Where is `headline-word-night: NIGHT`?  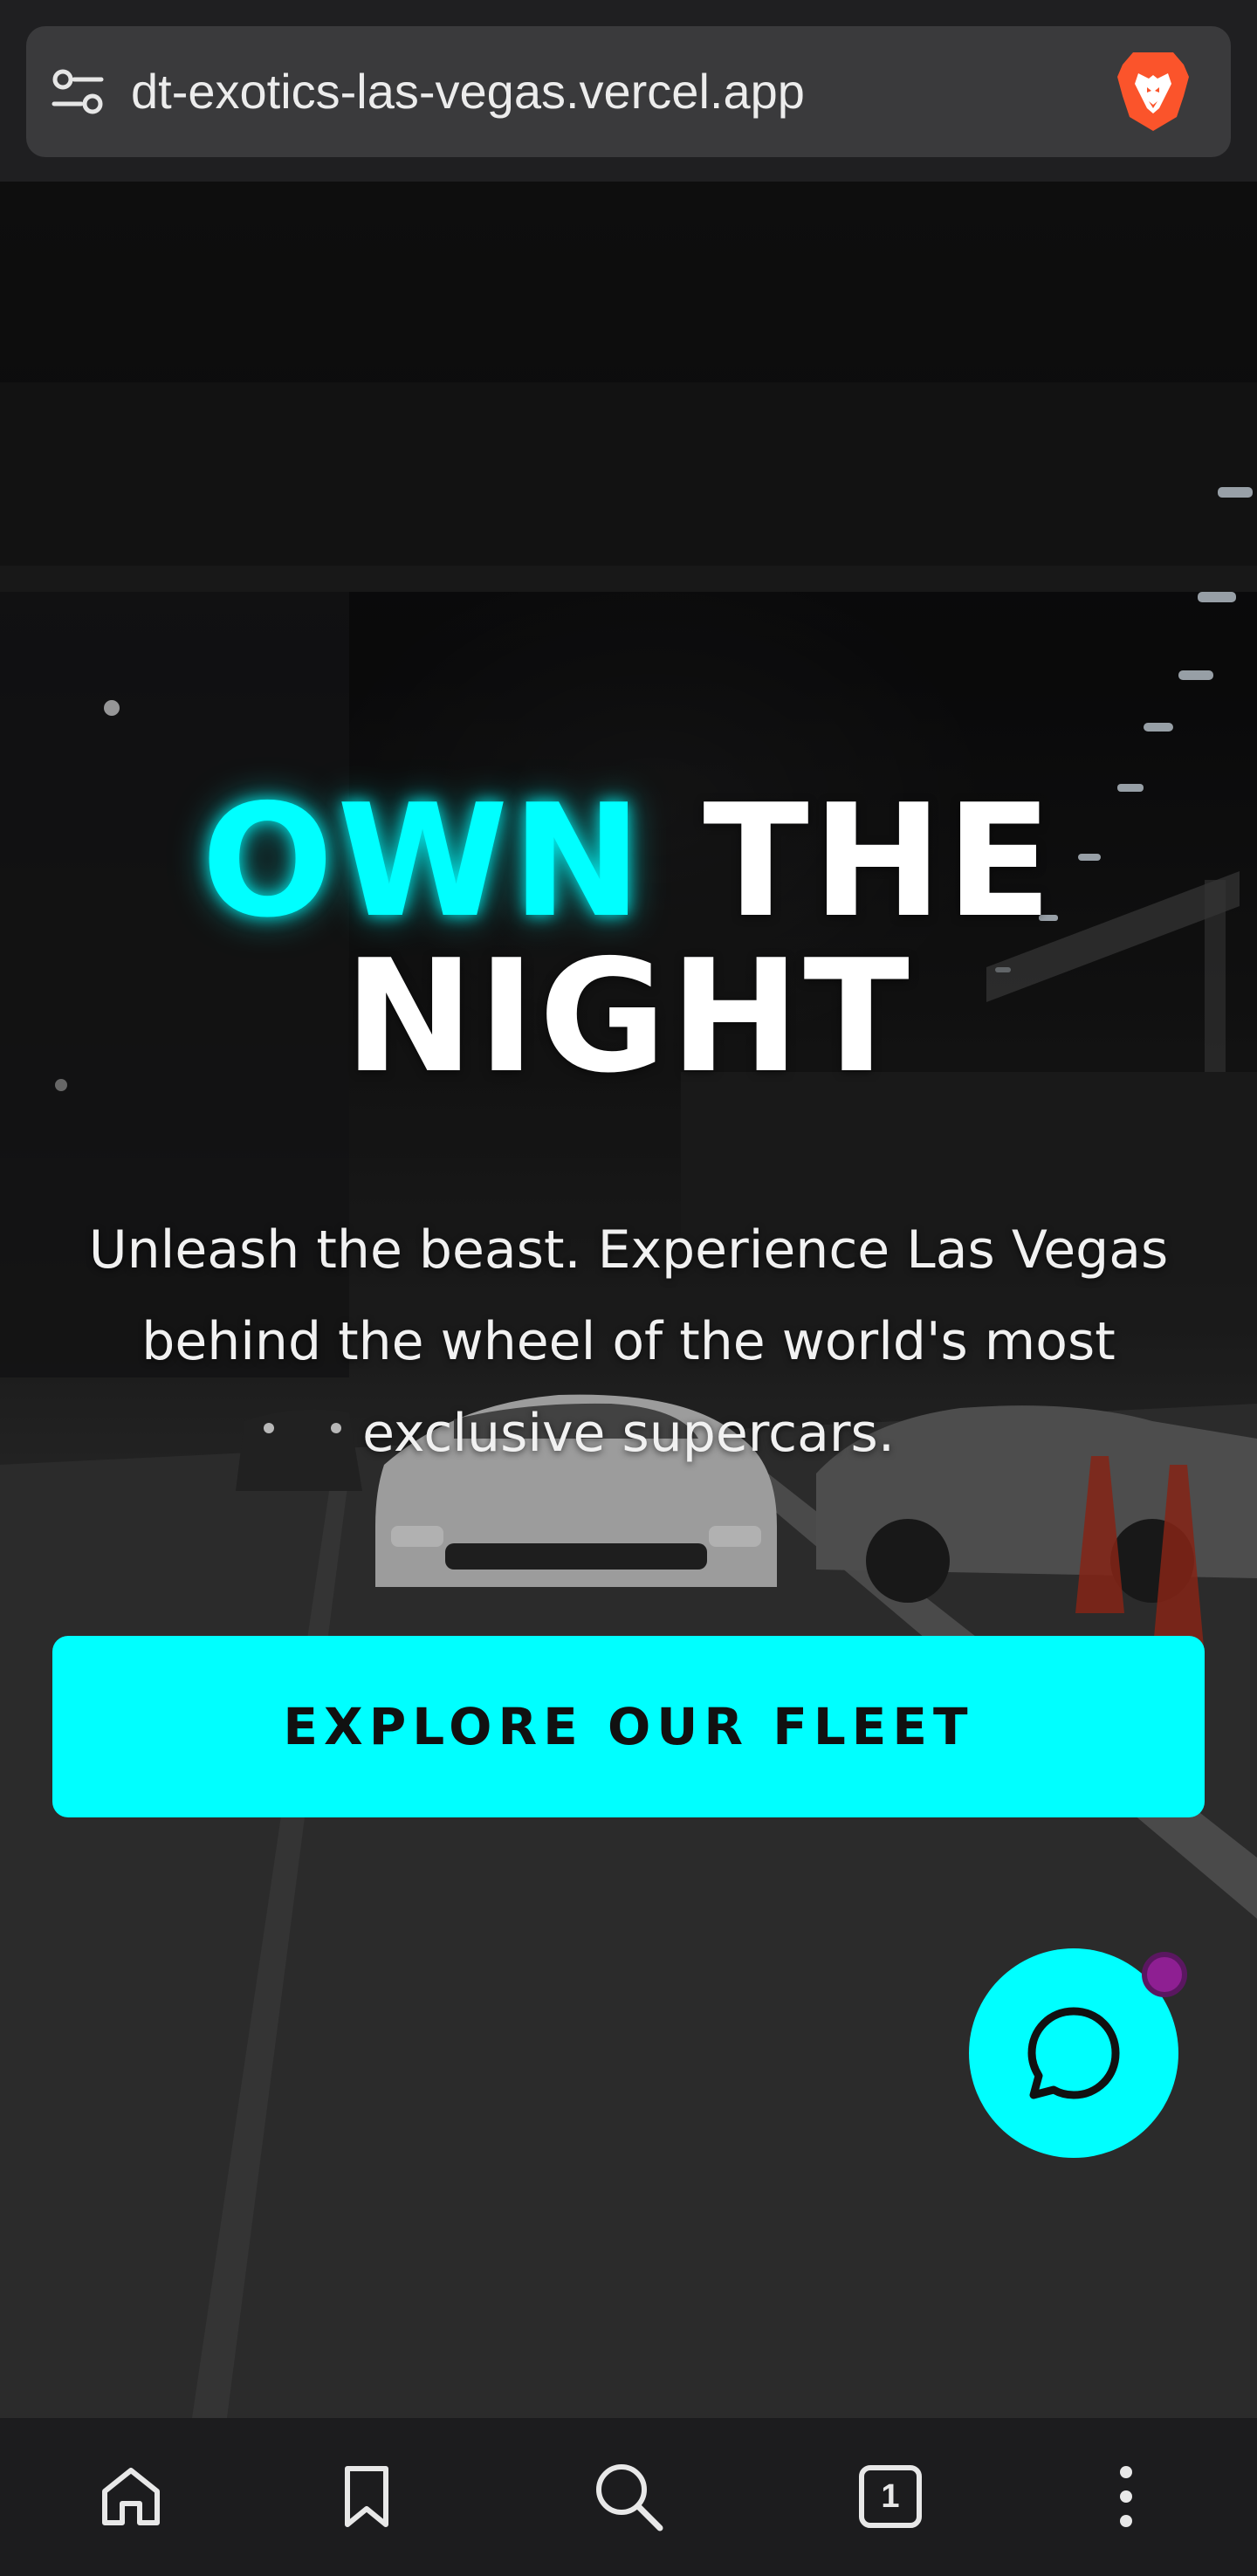
headline-word-night: NIGHT is located at coordinates (628, 1017).